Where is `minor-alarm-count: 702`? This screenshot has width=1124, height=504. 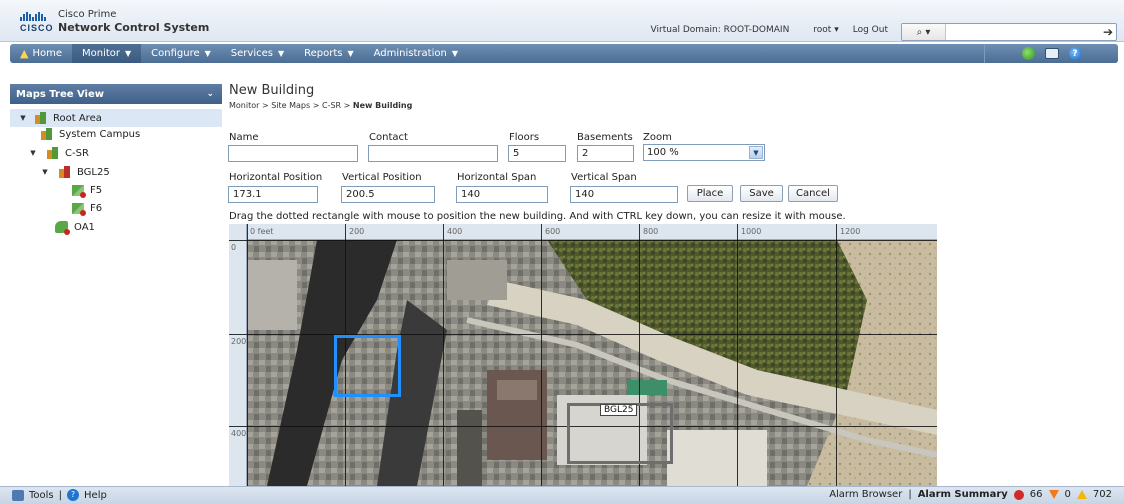 minor-alarm-count: 702 is located at coordinates (1102, 494).